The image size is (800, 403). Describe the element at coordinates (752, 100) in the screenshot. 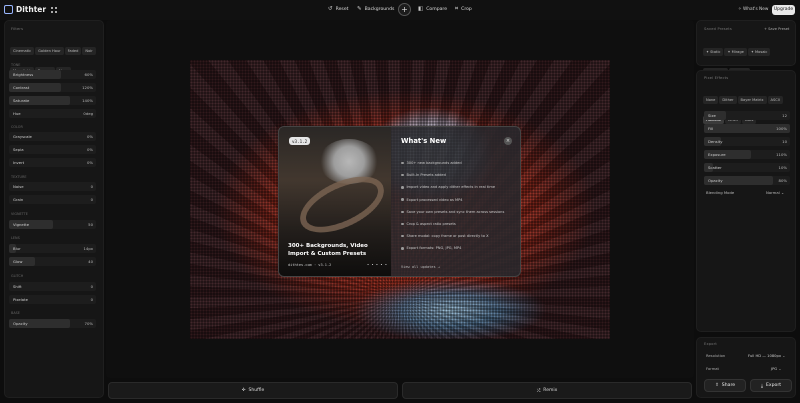

I see `effect-chip: Bayer Matrix` at that location.